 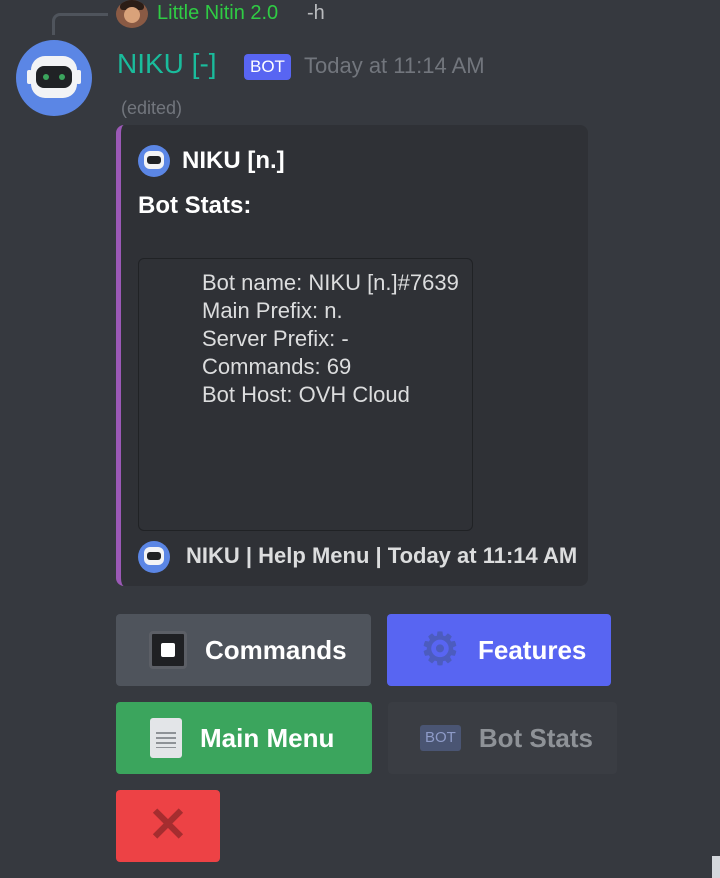 I want to click on bot-badge-icon: BOT, so click(x=440, y=738).